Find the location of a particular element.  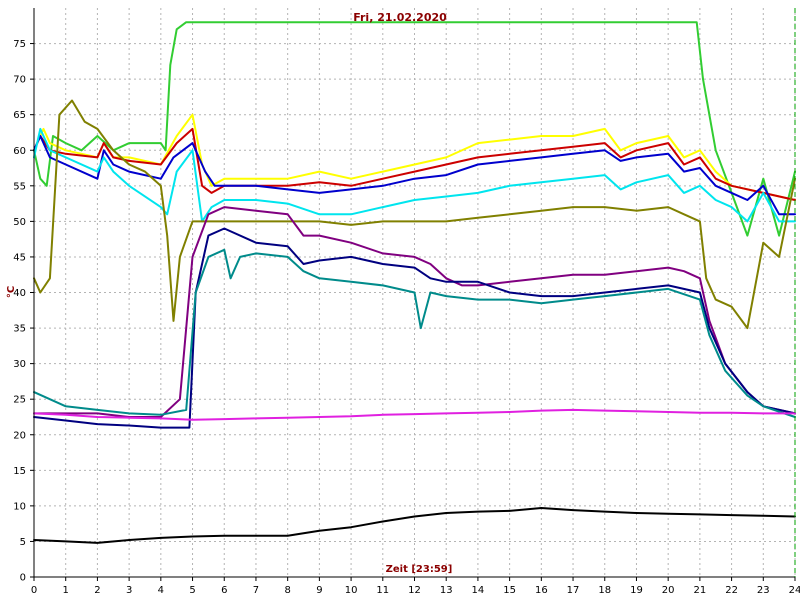

x-tick-label: 2 is located at coordinates (97, 590).